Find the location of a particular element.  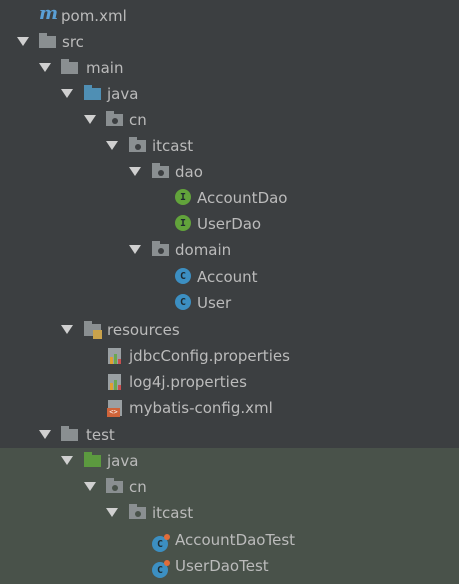

tree-item-domain: domain is located at coordinates (229, 250).